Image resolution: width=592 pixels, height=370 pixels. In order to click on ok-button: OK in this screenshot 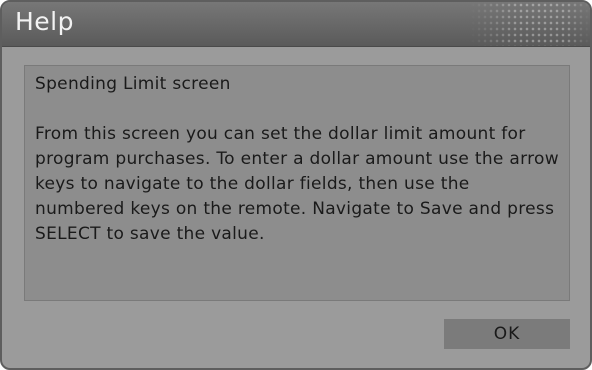, I will do `click(507, 334)`.